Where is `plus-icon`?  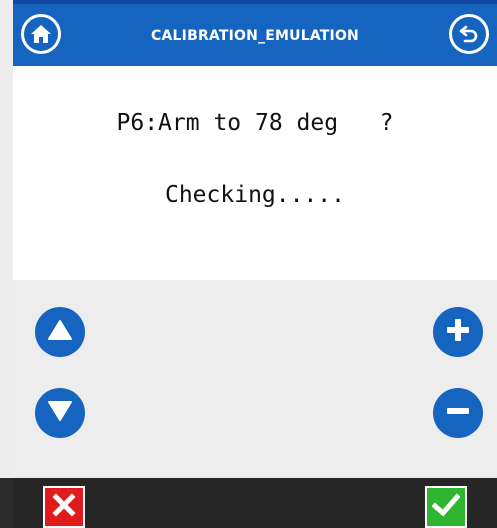
plus-icon is located at coordinates (458, 332).